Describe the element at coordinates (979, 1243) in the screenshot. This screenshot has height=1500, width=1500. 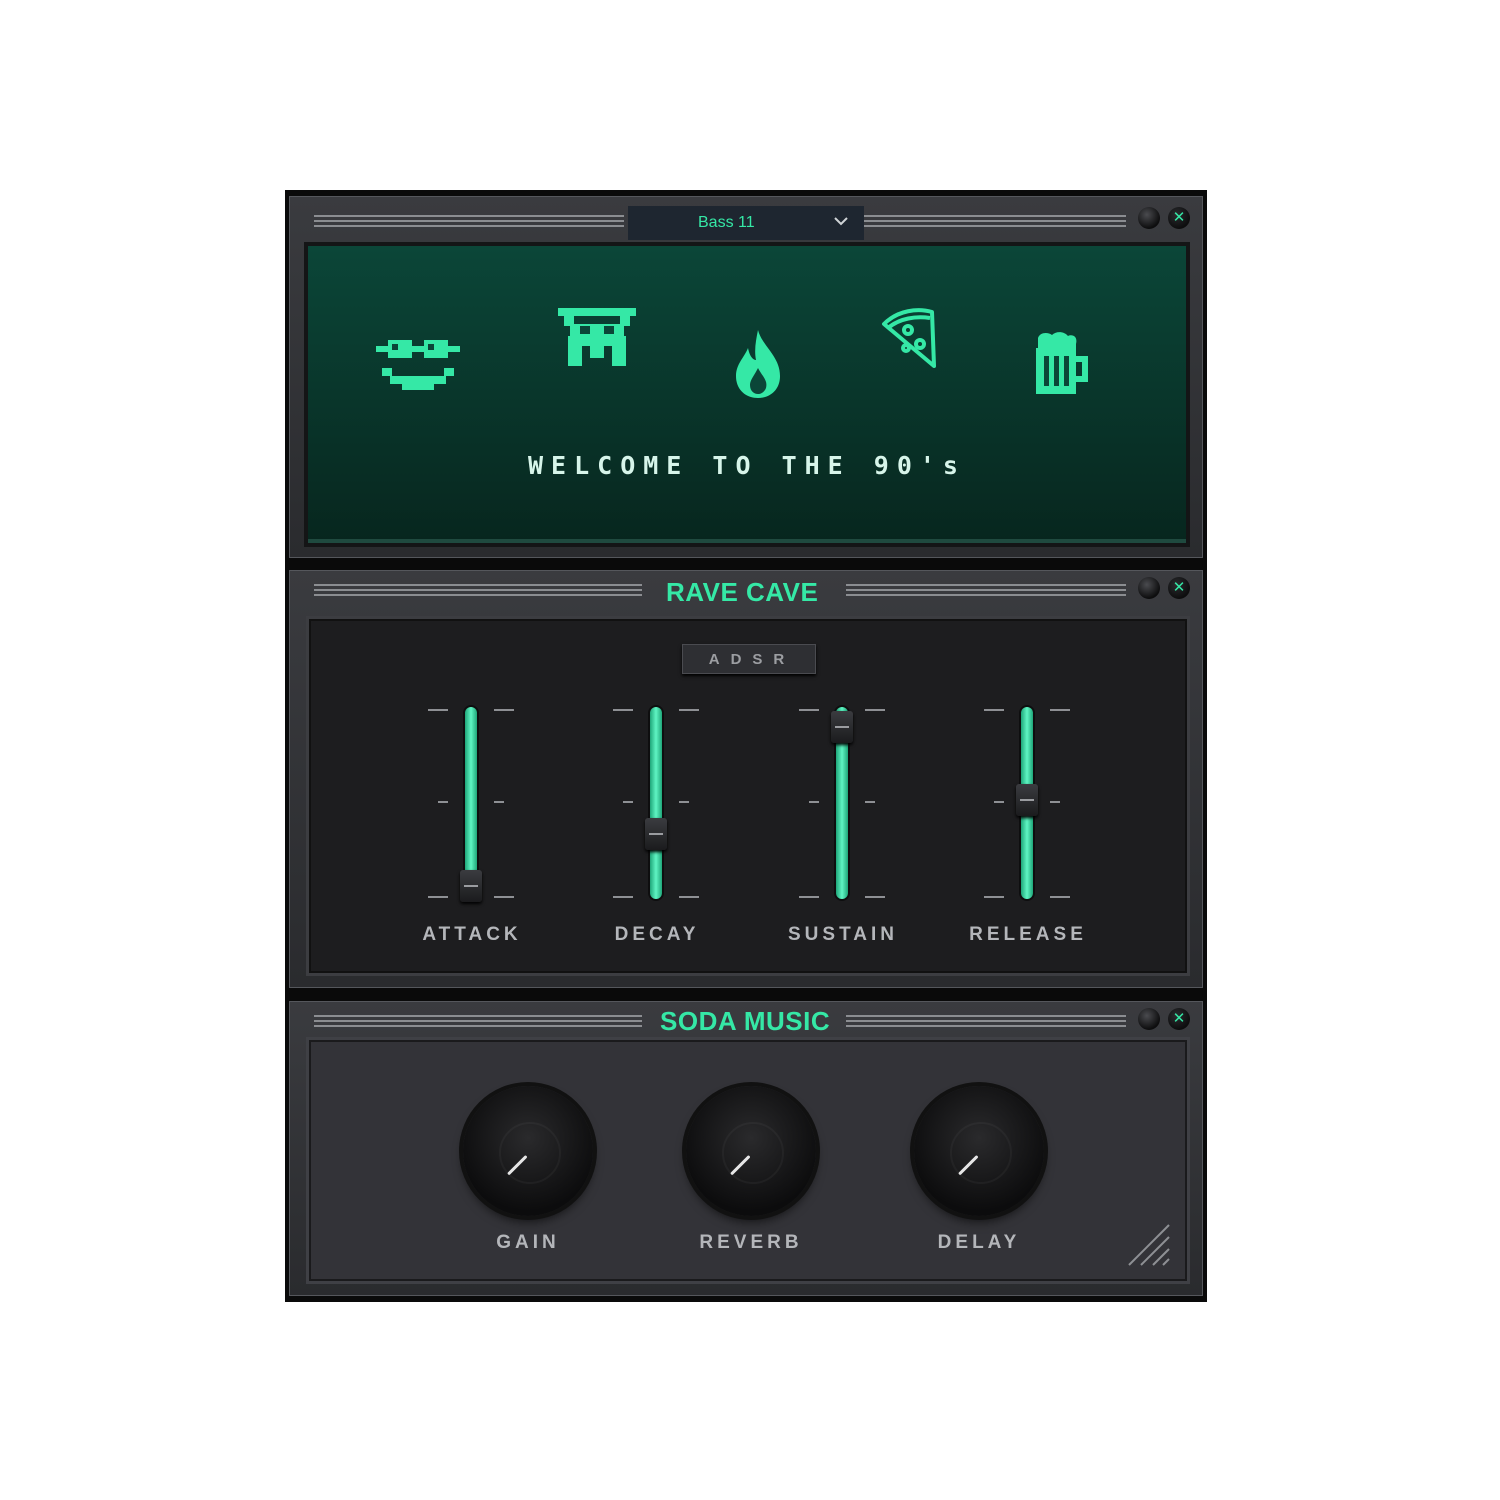
I see `delay-label: DELAY` at that location.